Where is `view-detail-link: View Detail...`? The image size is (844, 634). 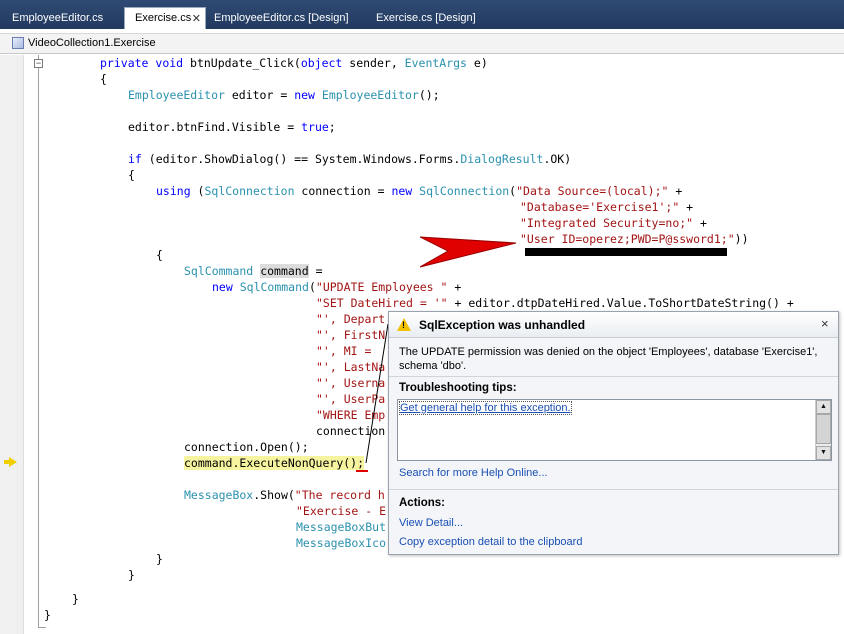 view-detail-link: View Detail... is located at coordinates (431, 523).